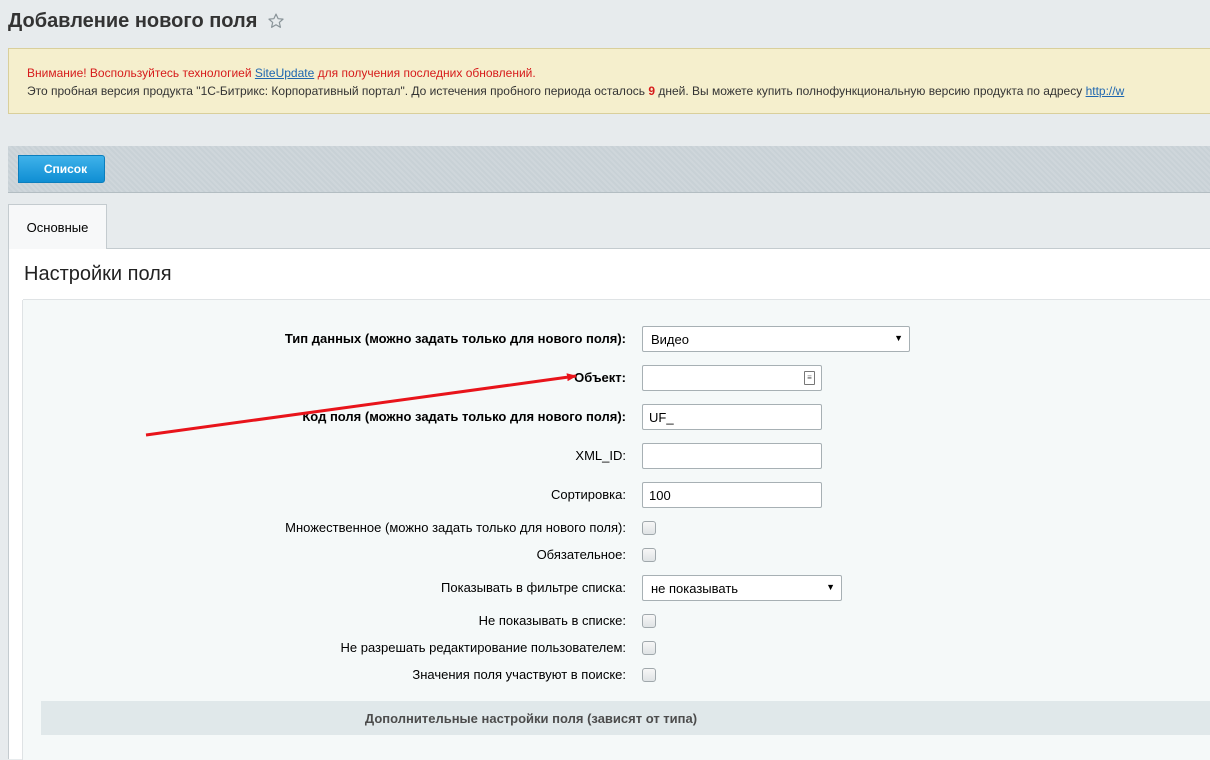 This screenshot has width=1210, height=760. I want to click on toolbar: Список, so click(609, 169).